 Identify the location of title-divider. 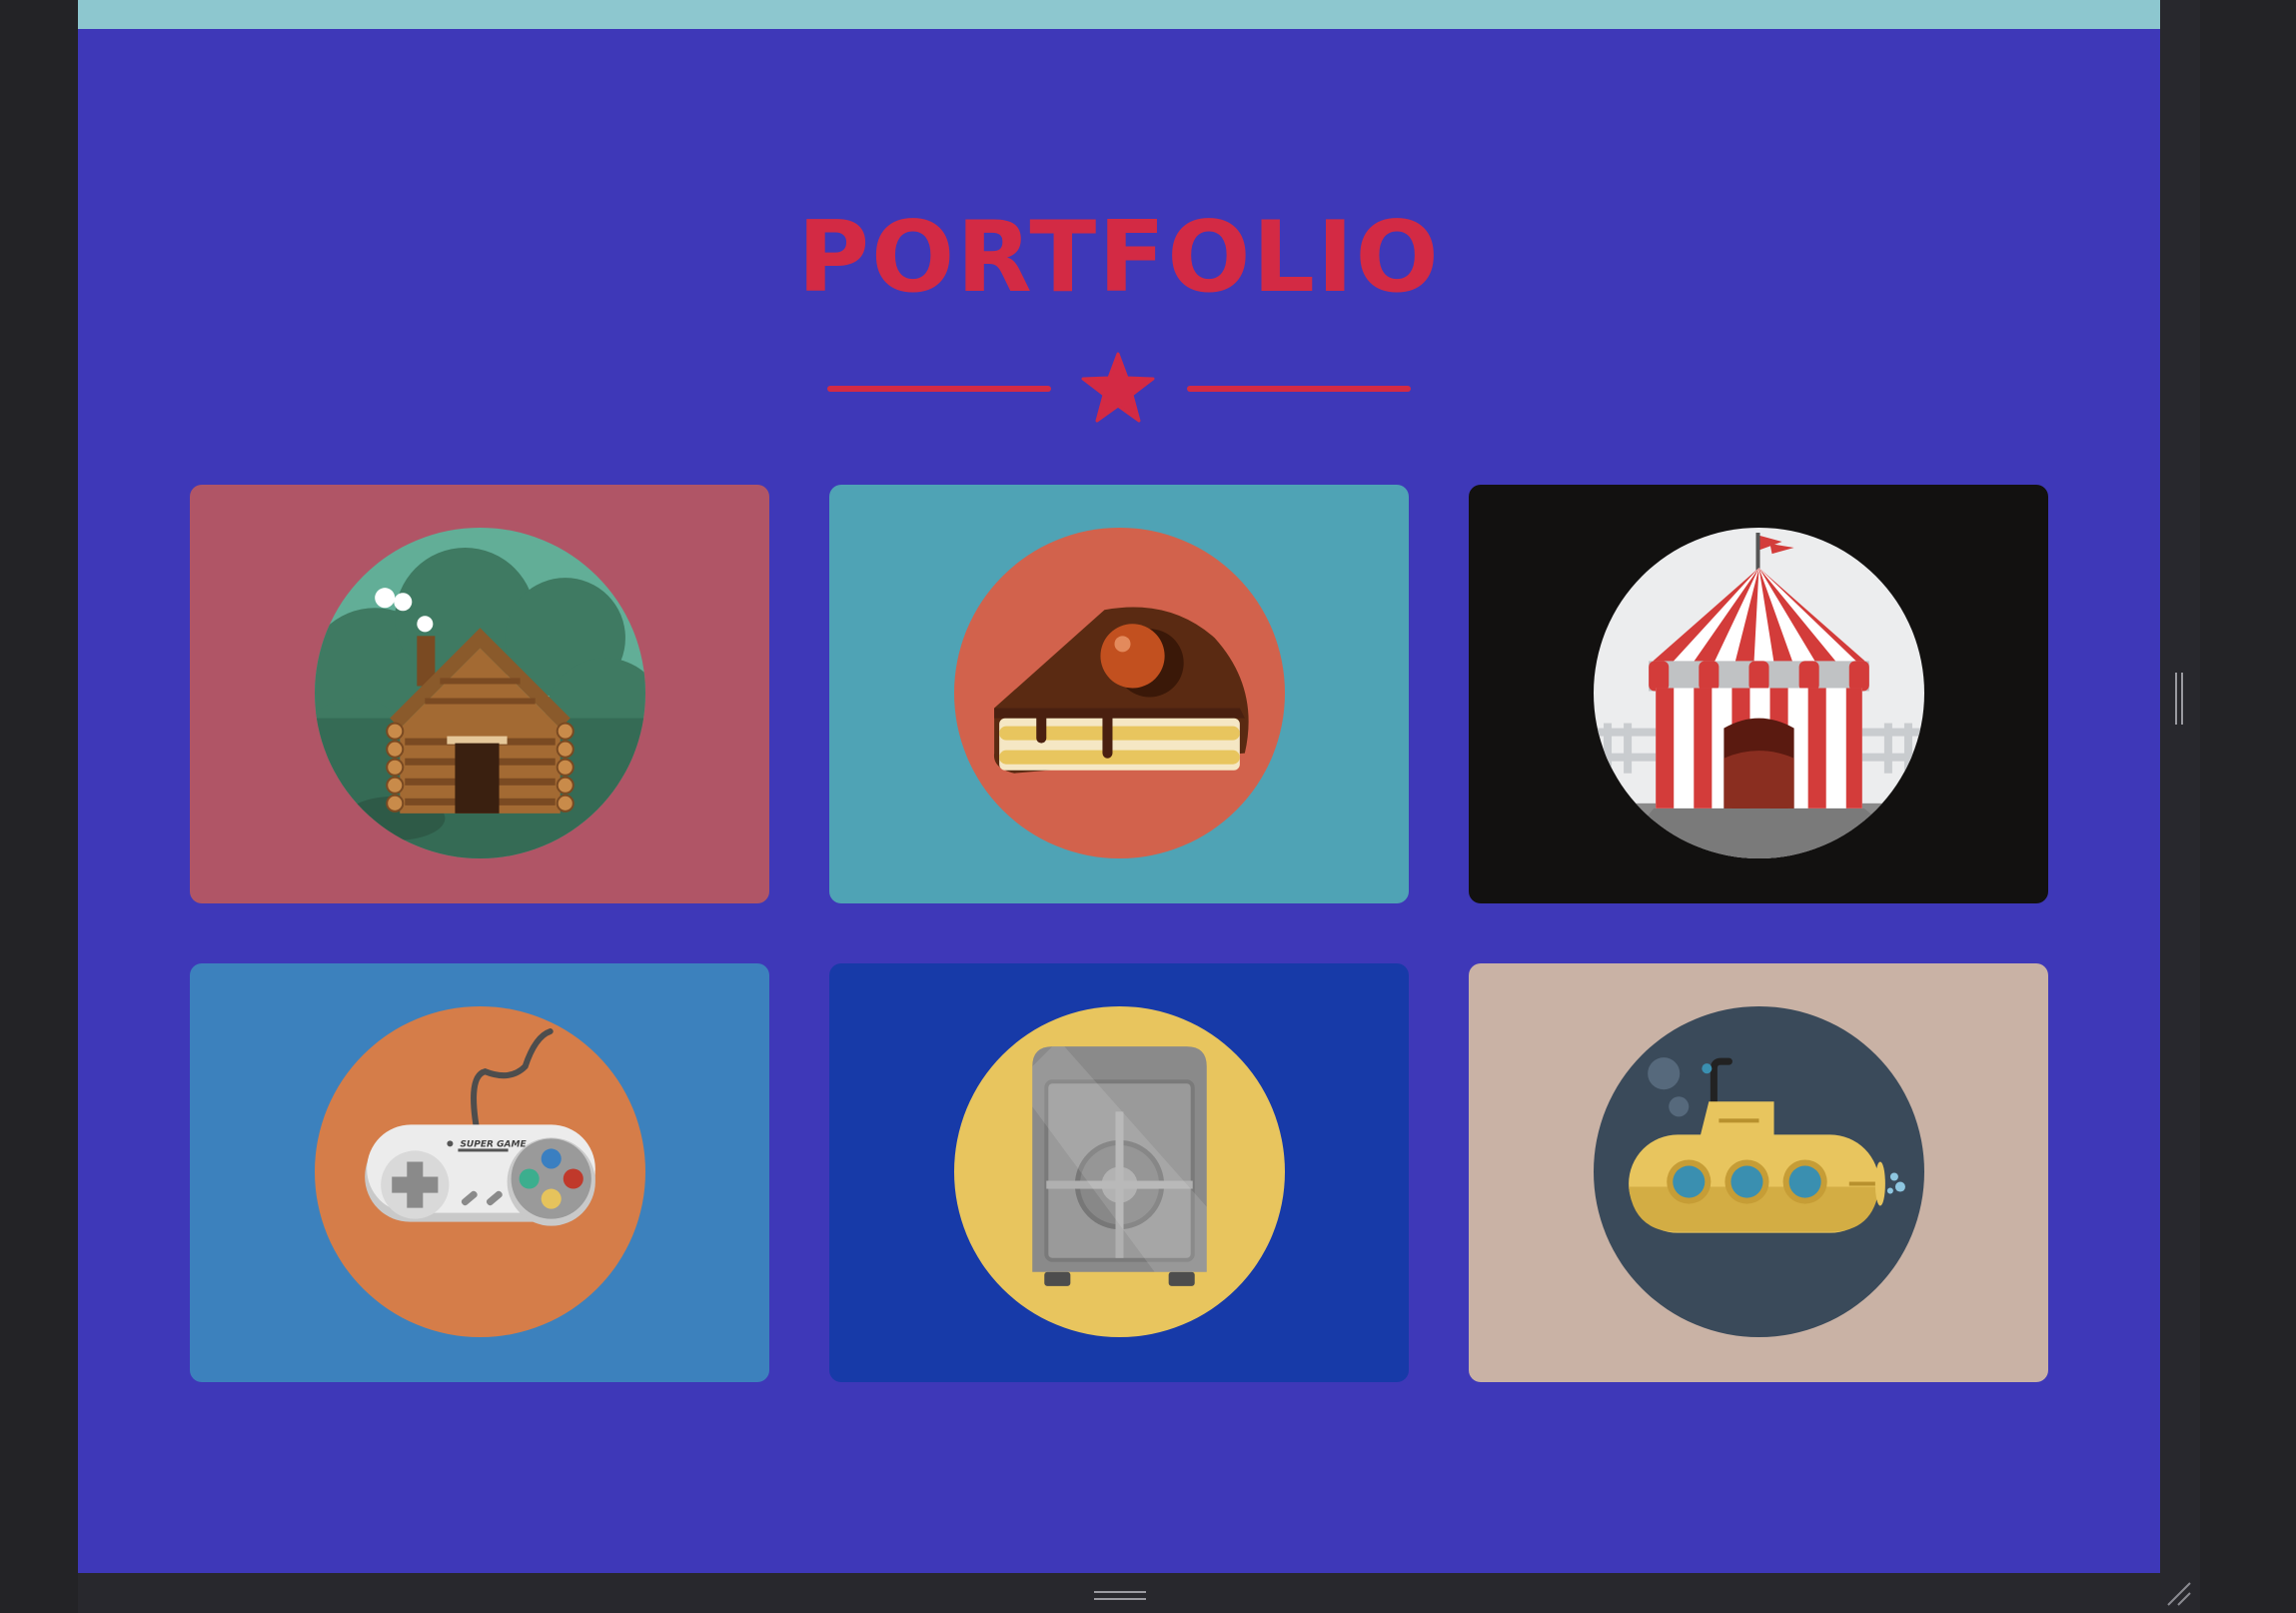
(1119, 388).